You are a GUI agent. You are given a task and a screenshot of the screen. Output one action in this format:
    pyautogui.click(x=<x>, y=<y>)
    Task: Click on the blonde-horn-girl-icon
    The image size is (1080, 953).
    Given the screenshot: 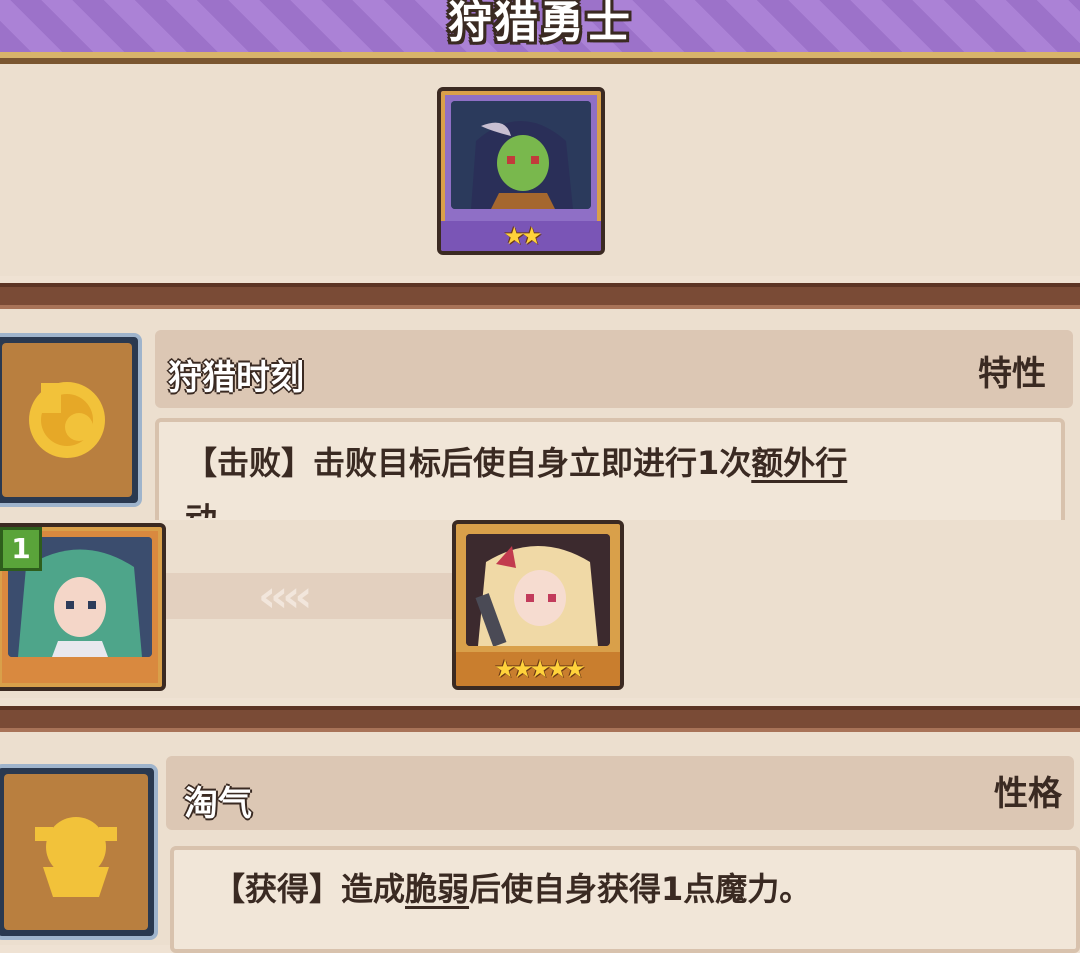 What is the action you would take?
    pyautogui.click(x=538, y=590)
    